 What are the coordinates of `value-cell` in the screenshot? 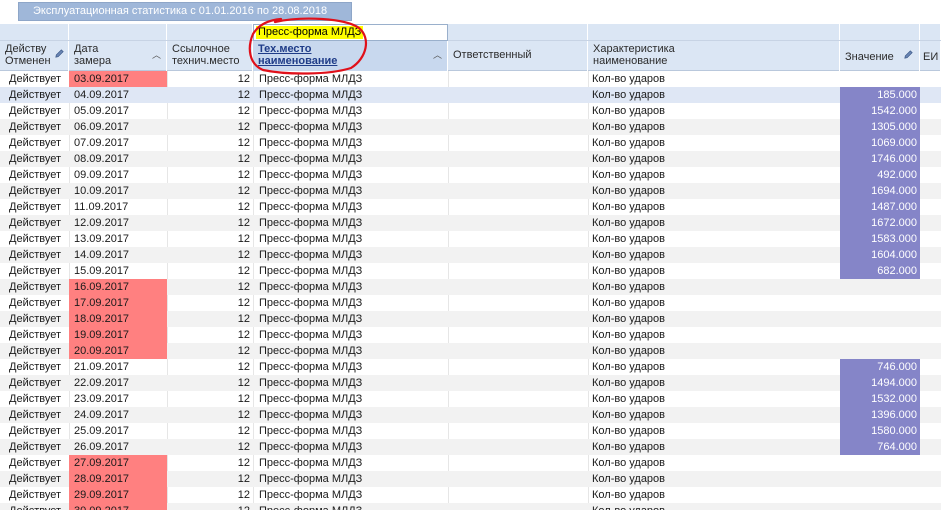 It's located at (880, 287).